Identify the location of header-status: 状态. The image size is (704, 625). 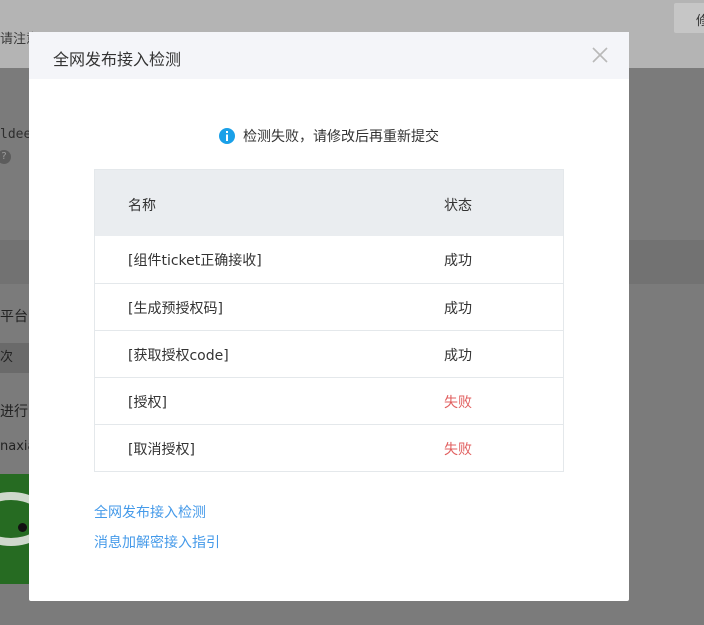
(458, 206).